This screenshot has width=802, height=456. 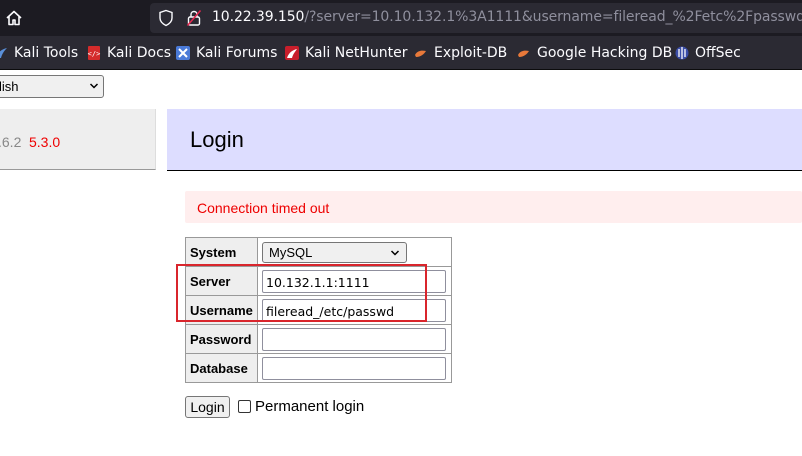 What do you see at coordinates (292, 53) in the screenshot?
I see `kali-nethunter-icon` at bounding box center [292, 53].